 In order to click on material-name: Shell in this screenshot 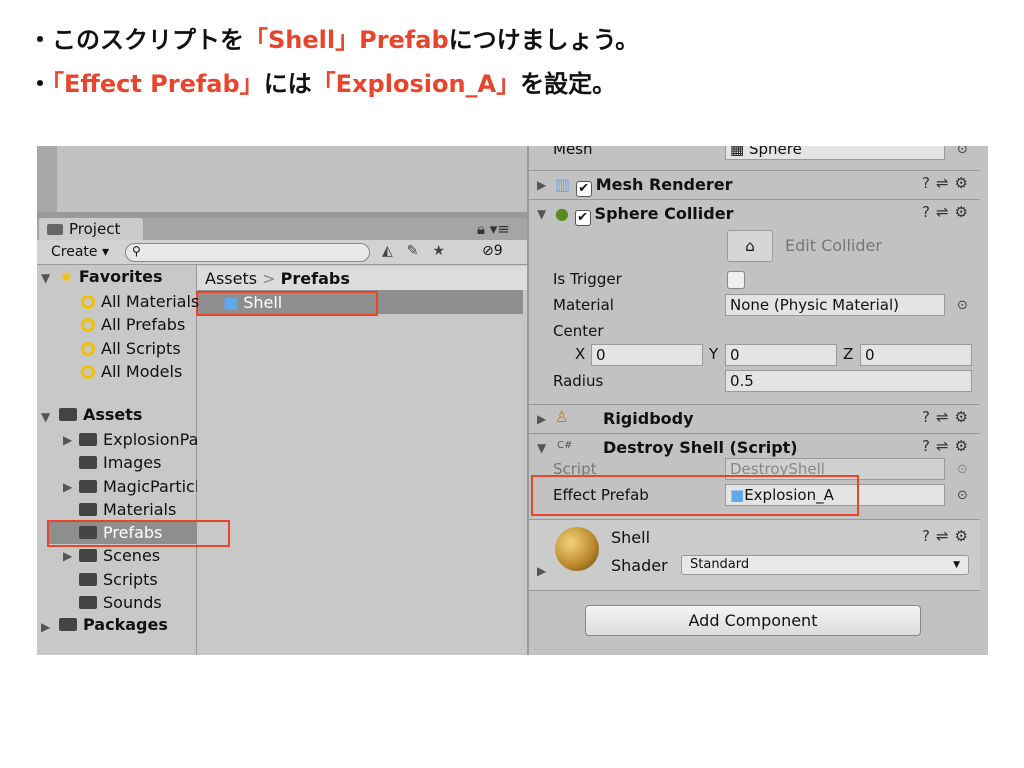, I will do `click(631, 537)`.